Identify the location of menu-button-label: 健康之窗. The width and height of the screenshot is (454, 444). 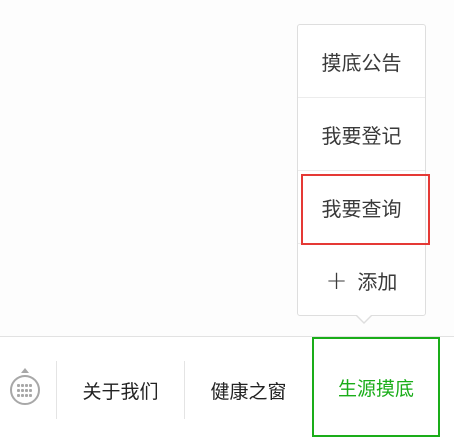
(248, 391).